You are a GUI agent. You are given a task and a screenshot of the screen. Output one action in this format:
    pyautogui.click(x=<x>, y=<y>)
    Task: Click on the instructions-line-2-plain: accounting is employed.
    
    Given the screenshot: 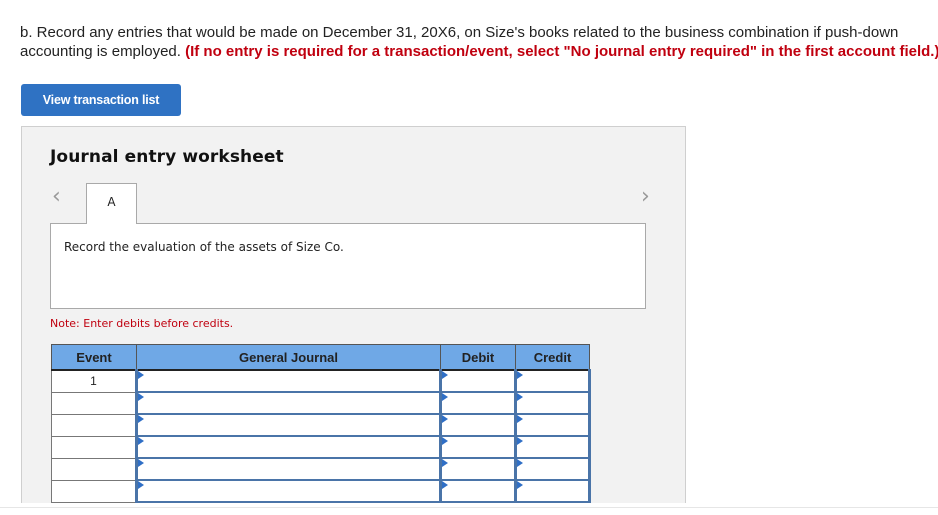 What is the action you would take?
    pyautogui.click(x=103, y=51)
    